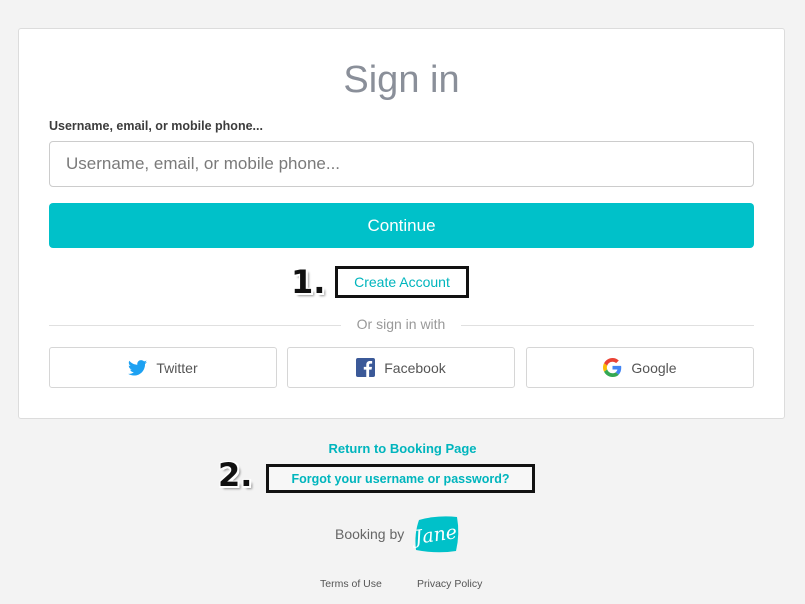 This screenshot has width=805, height=604. Describe the element at coordinates (401, 164) in the screenshot. I see `username-input` at that location.